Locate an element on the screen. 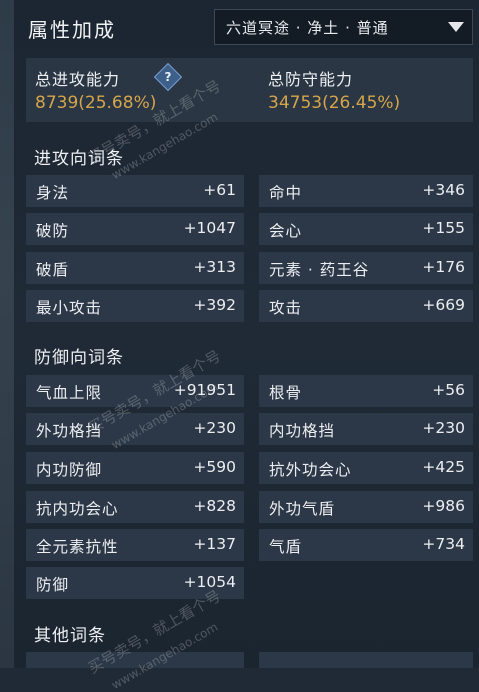 The image size is (479, 692). stat-label: 气盾 is located at coordinates (286, 547).